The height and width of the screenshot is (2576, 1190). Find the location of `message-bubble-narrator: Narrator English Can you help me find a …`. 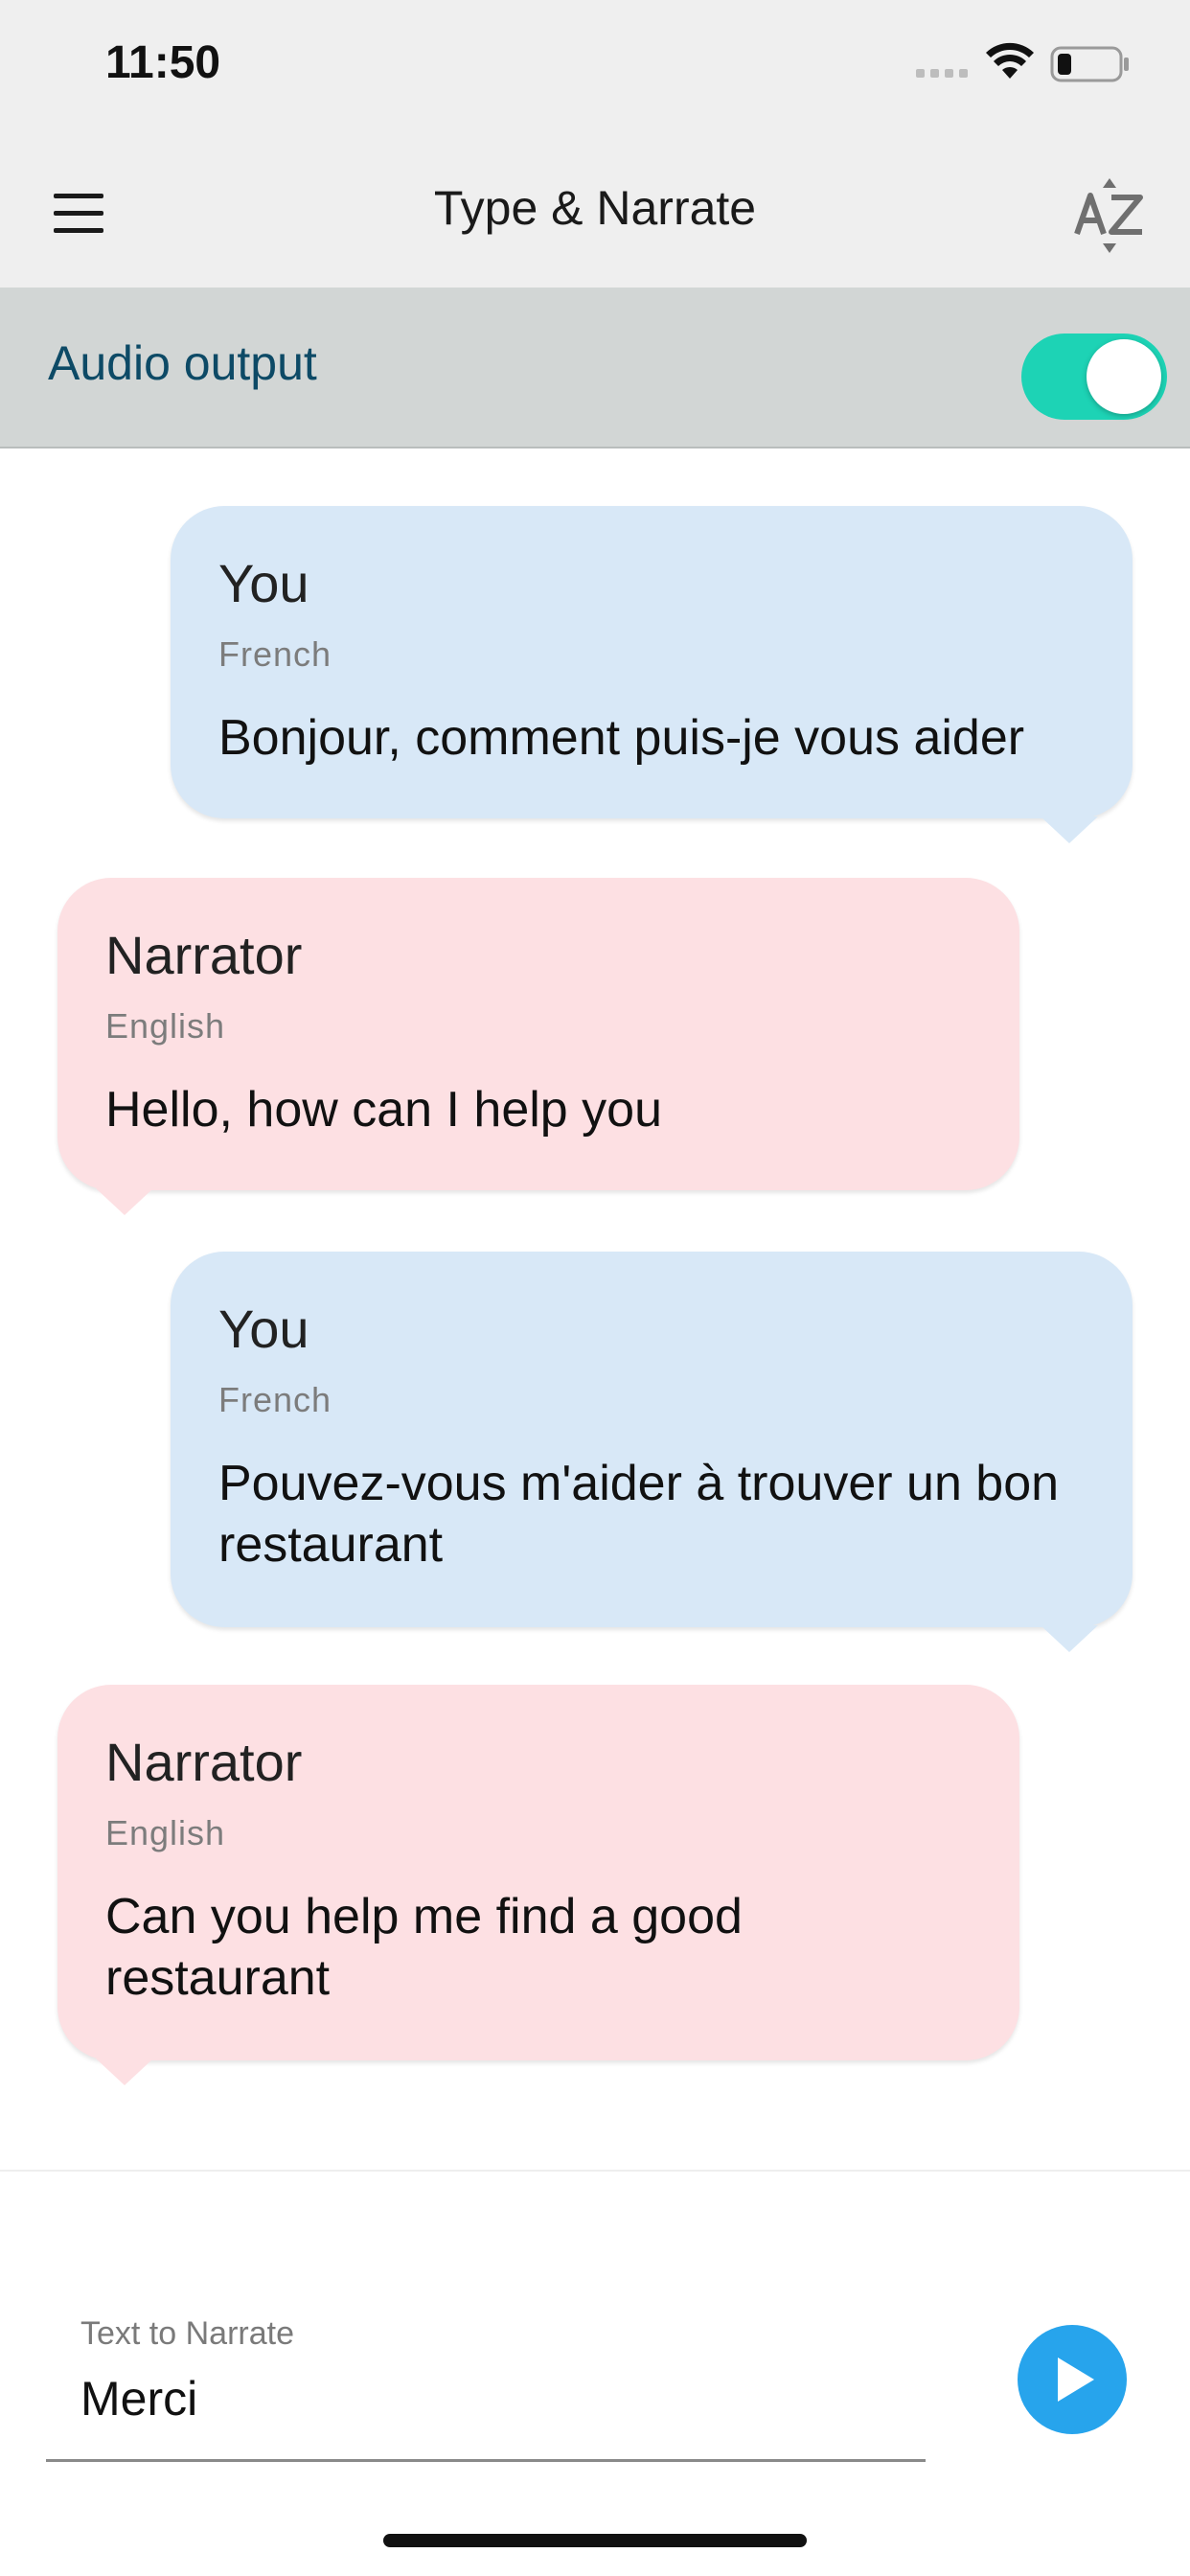

message-bubble-narrator: Narrator English Can you help me find a … is located at coordinates (538, 1872).